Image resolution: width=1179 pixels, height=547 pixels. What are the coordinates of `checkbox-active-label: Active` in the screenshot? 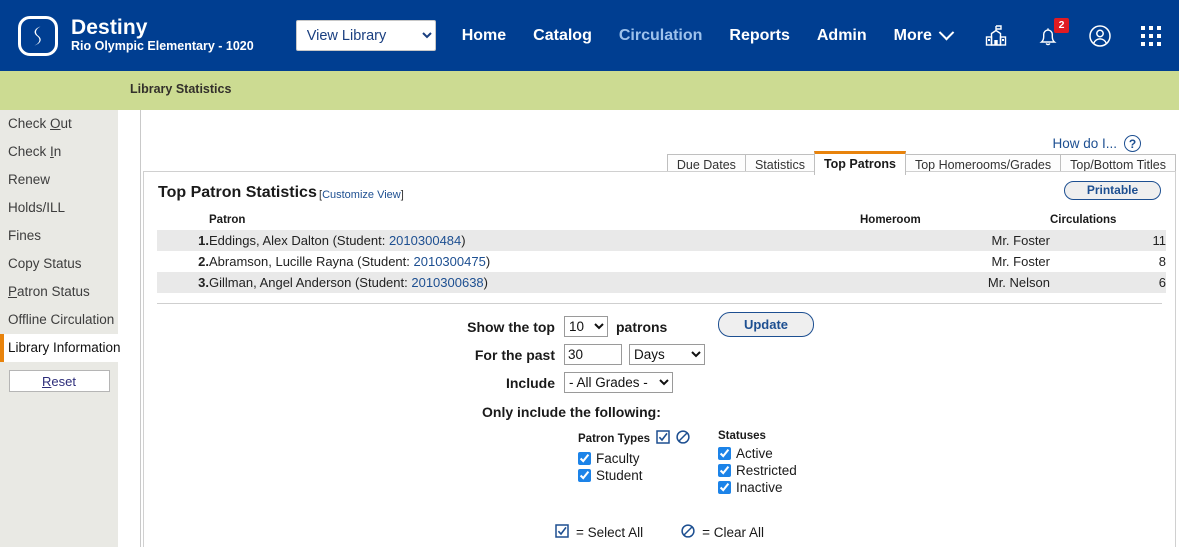 It's located at (754, 453).